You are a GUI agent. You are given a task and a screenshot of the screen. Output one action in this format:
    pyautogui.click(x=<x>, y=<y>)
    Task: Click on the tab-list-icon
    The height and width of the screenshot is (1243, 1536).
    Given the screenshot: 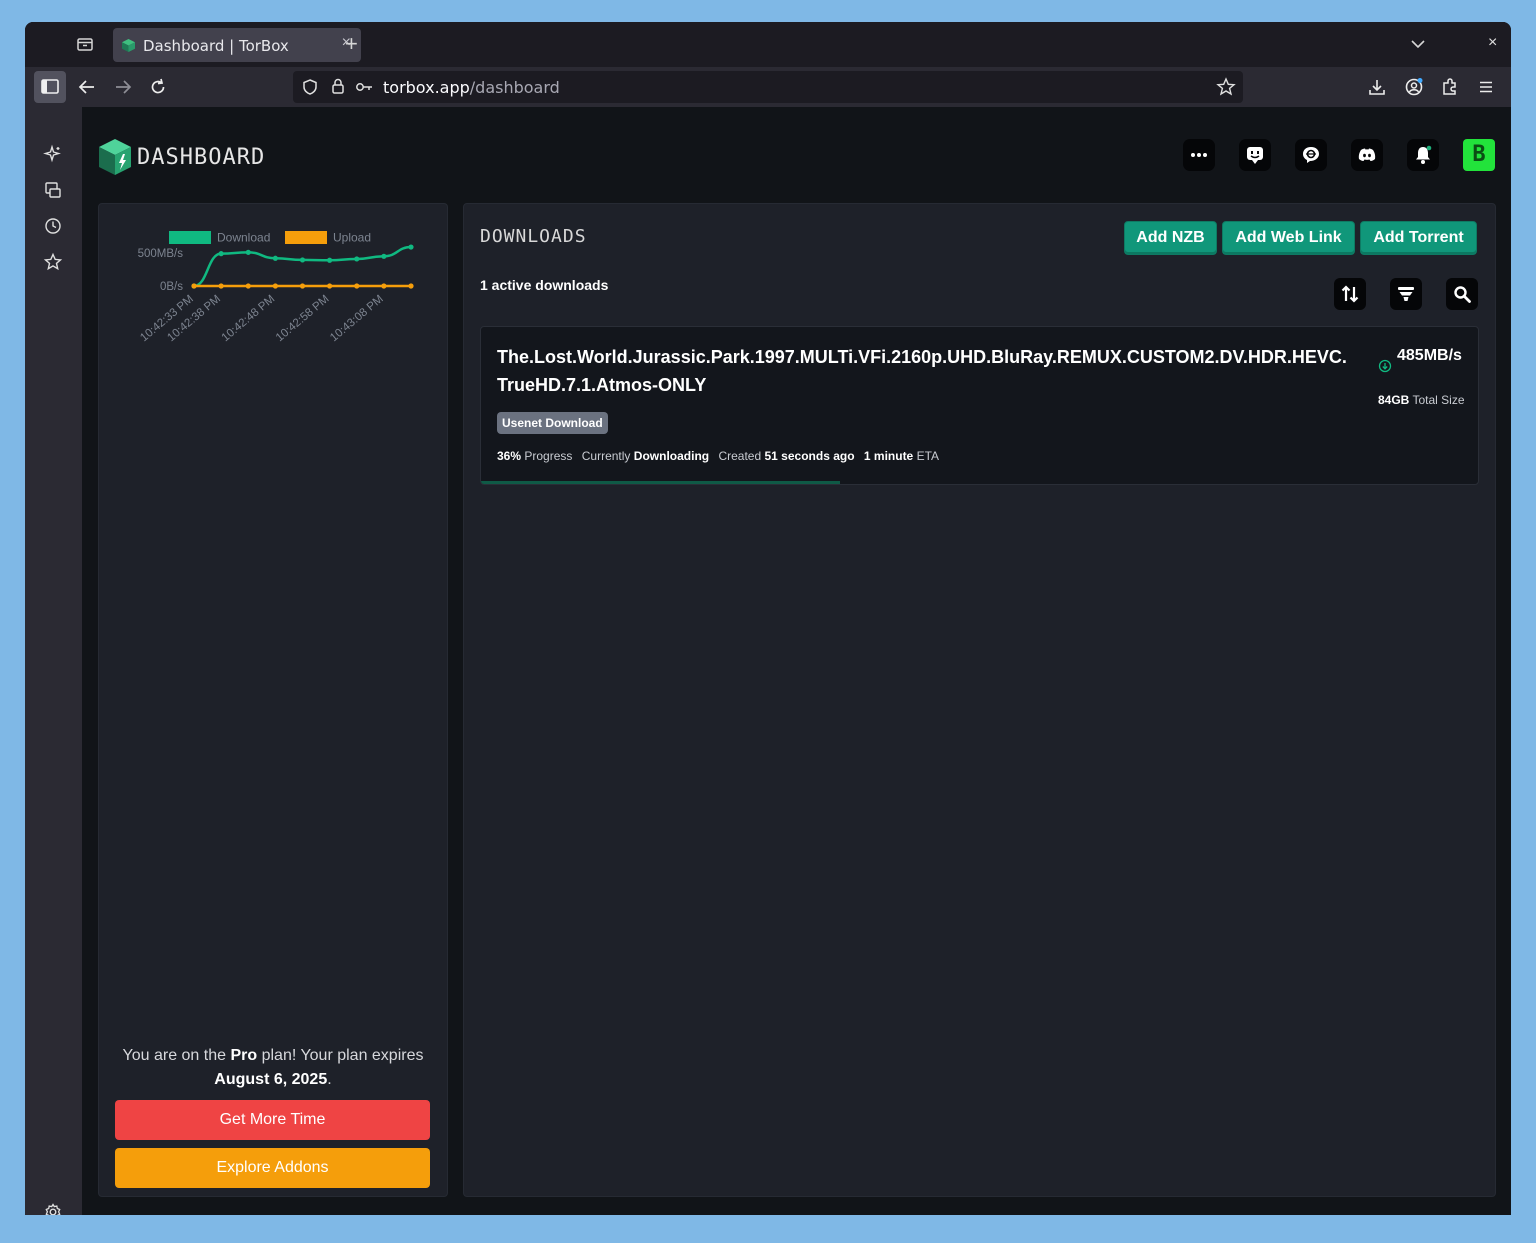 What is the action you would take?
    pyautogui.click(x=86, y=45)
    